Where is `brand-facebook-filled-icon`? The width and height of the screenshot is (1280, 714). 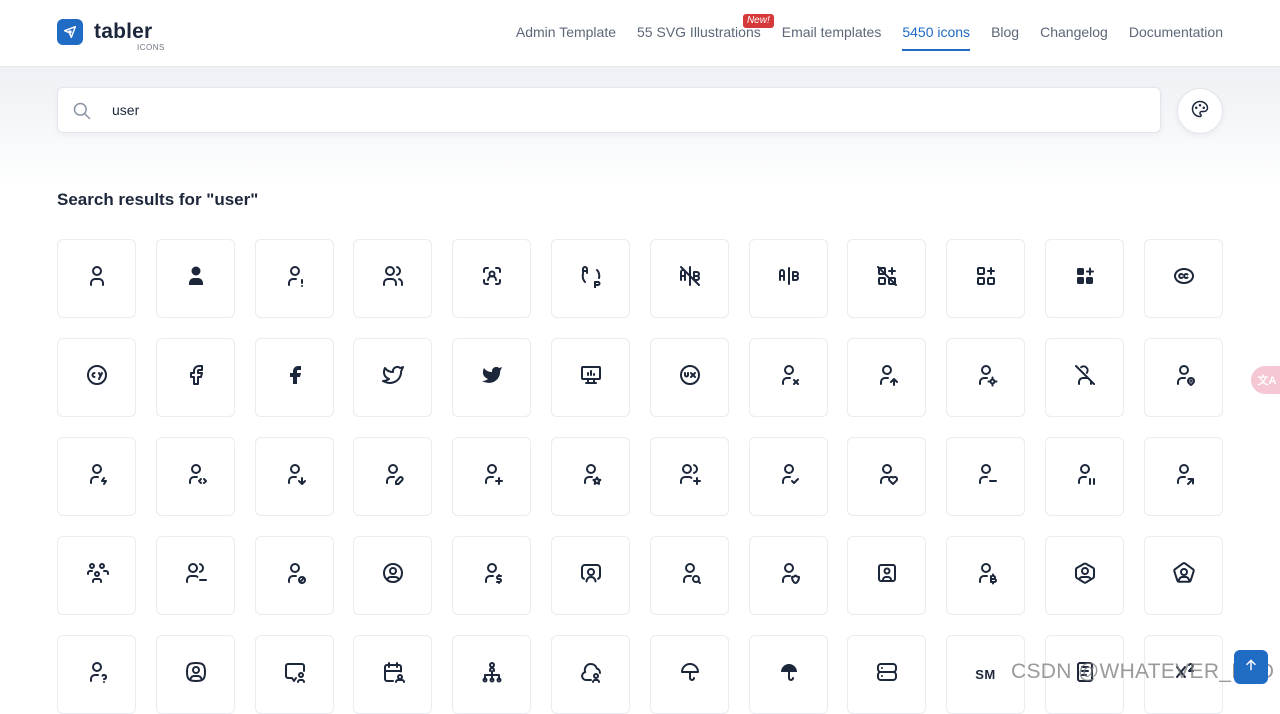 brand-facebook-filled-icon is located at coordinates (295, 377).